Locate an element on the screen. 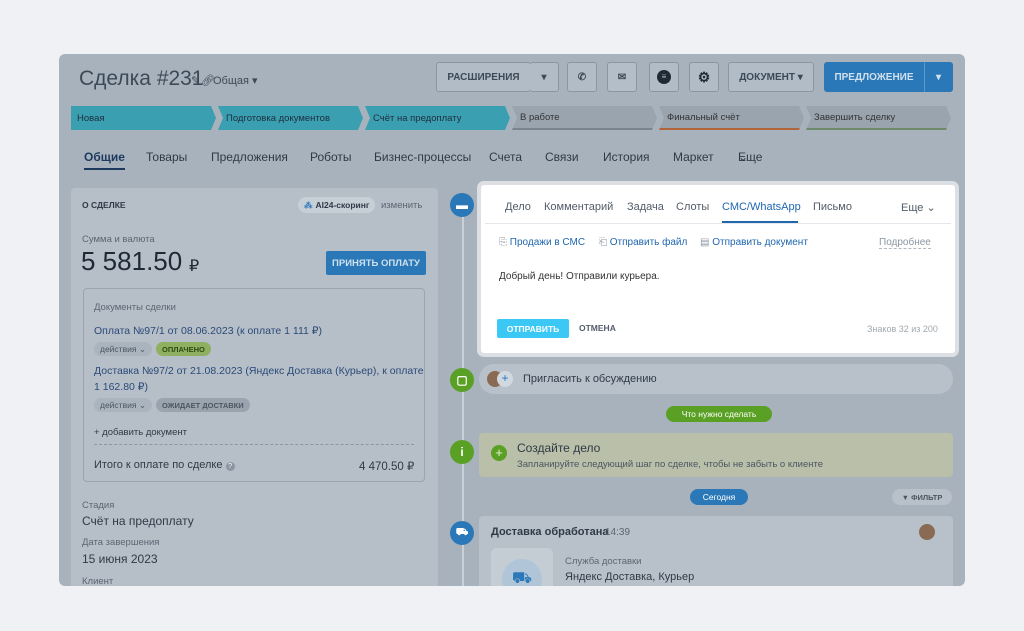 This screenshot has height=631, width=1024. cancel-button: ОТМЕНА is located at coordinates (597, 328).